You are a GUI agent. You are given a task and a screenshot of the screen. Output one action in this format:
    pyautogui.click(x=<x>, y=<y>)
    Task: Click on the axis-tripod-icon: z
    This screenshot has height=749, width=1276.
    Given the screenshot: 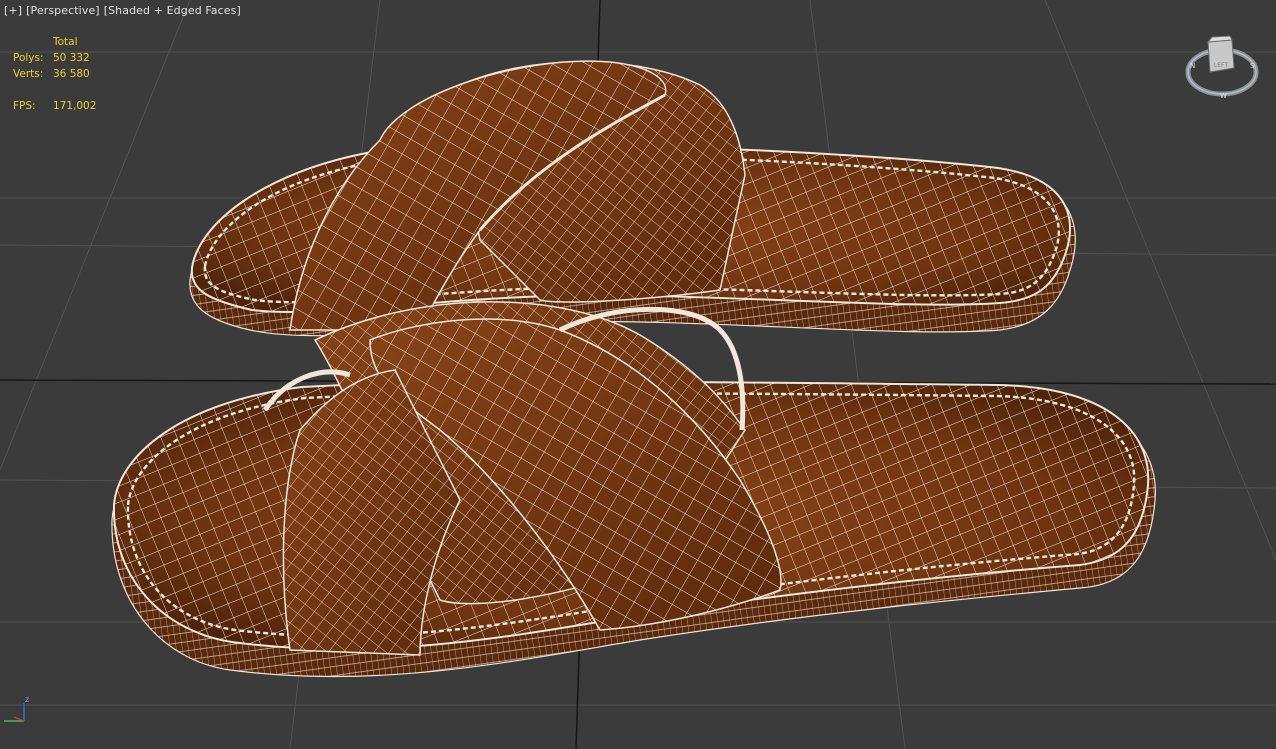 What is the action you would take?
    pyautogui.click(x=20, y=713)
    